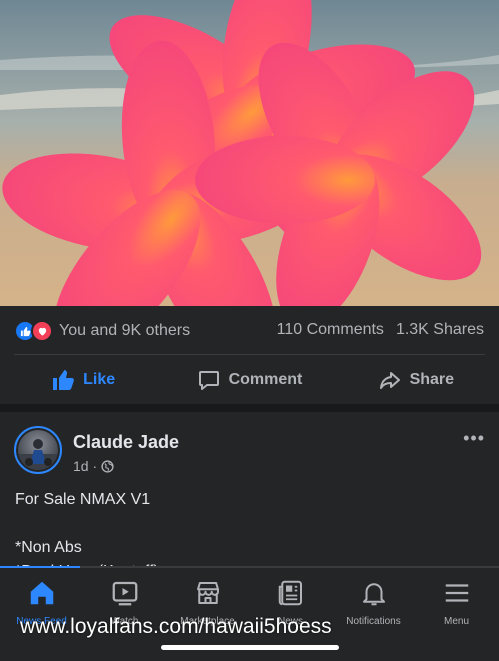 The image size is (499, 661). I want to click on tab-label: Menu, so click(456, 621).